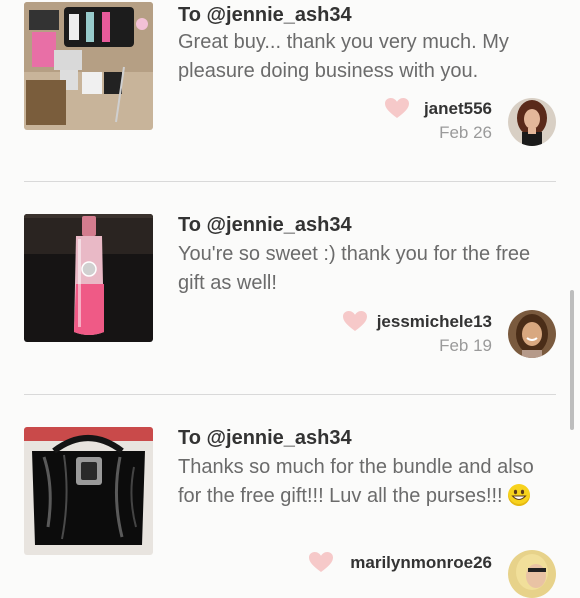 The width and height of the screenshot is (580, 598). I want to click on woman-dark-hair-avatar, so click(532, 122).